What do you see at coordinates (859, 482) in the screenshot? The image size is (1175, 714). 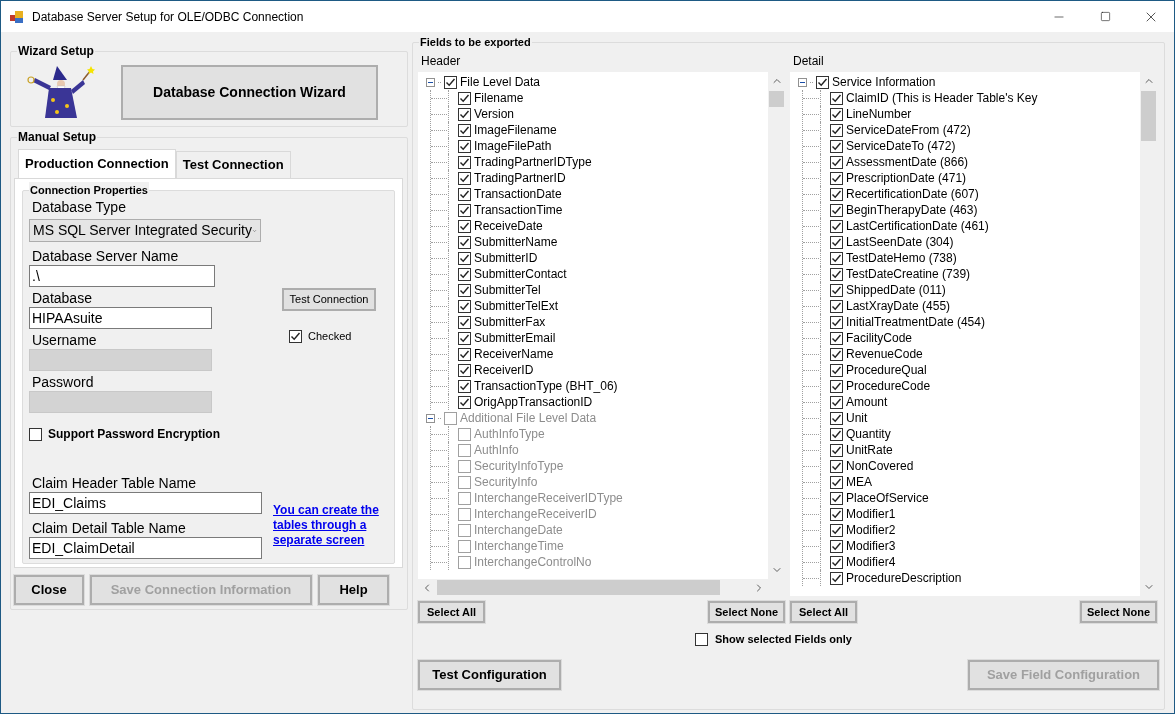 I see `tree-item: MEA` at bounding box center [859, 482].